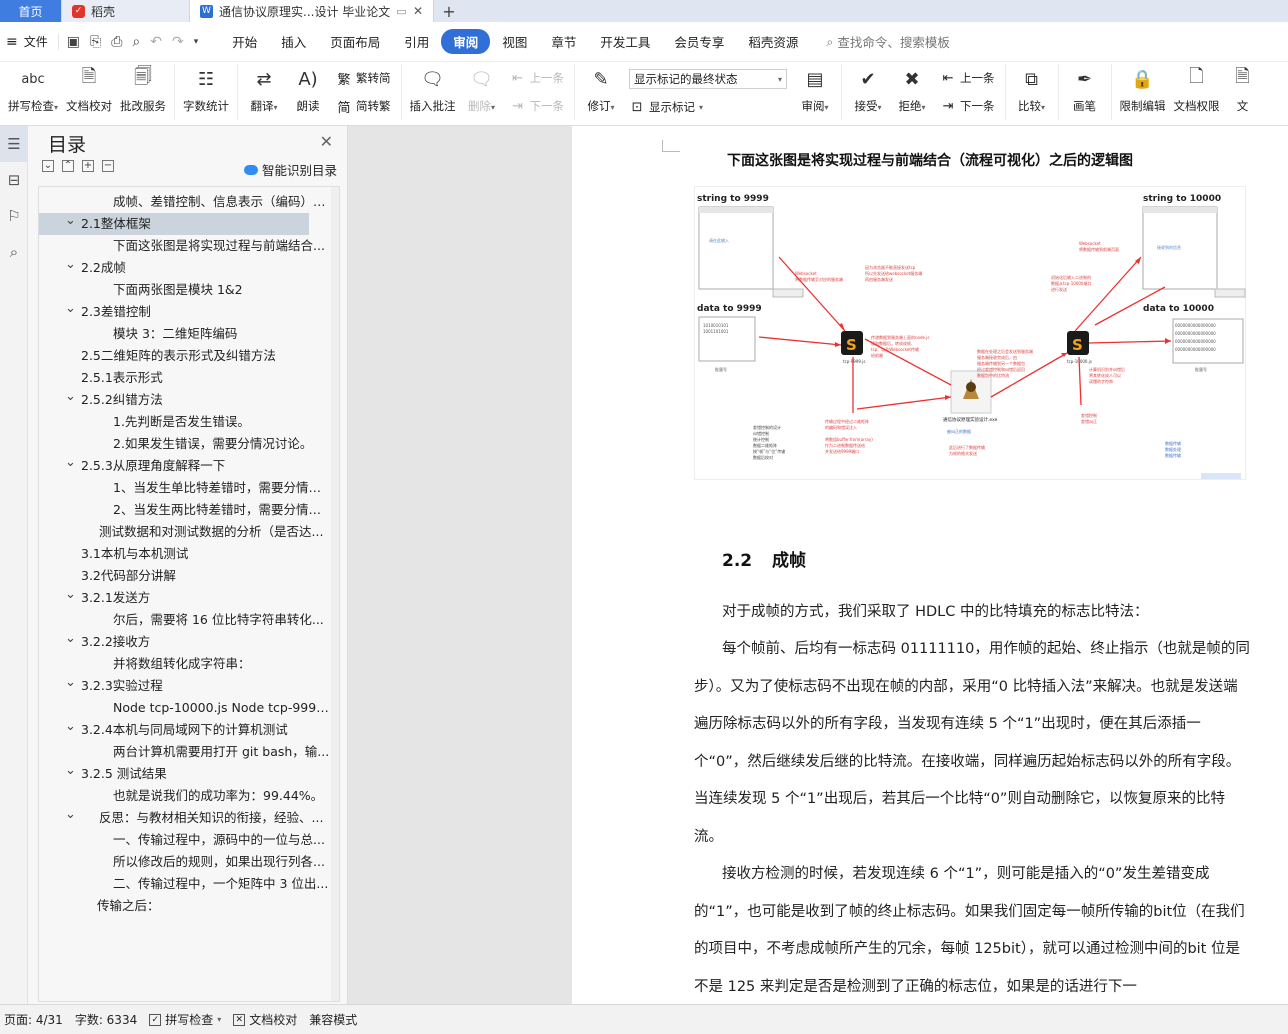 The image size is (1288, 1034). I want to click on menu-chapter: 章节, so click(563, 41).